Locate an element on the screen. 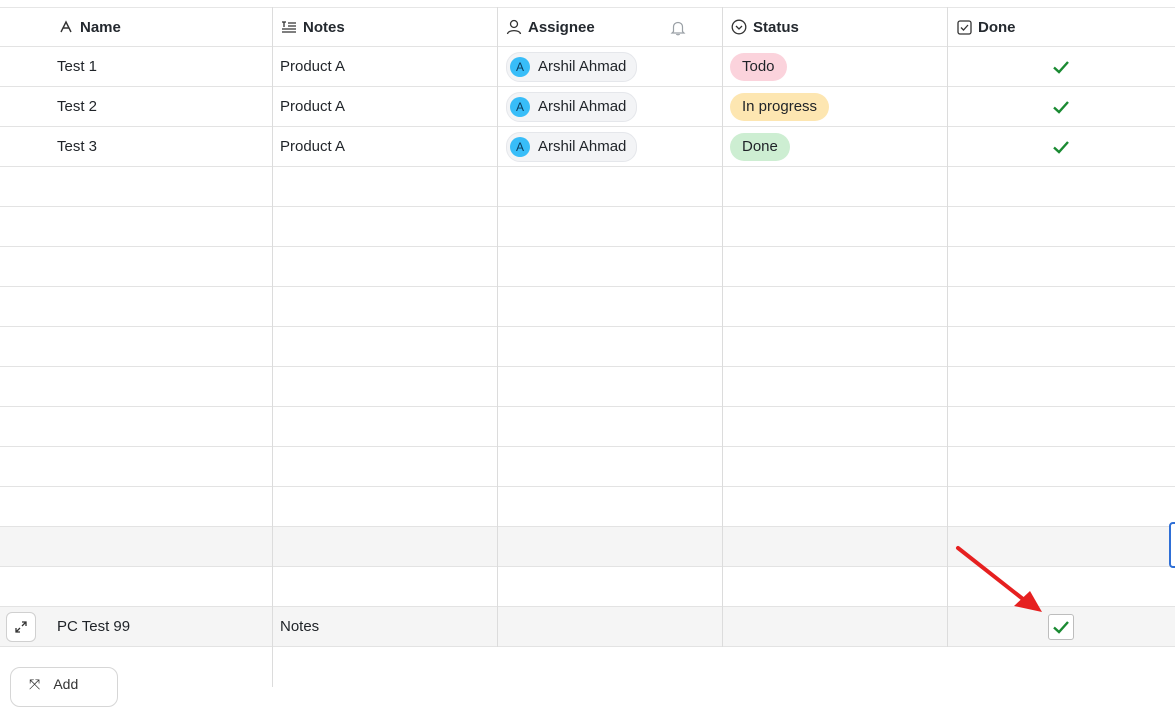 The image size is (1175, 707). person-icon is located at coordinates (514, 27).